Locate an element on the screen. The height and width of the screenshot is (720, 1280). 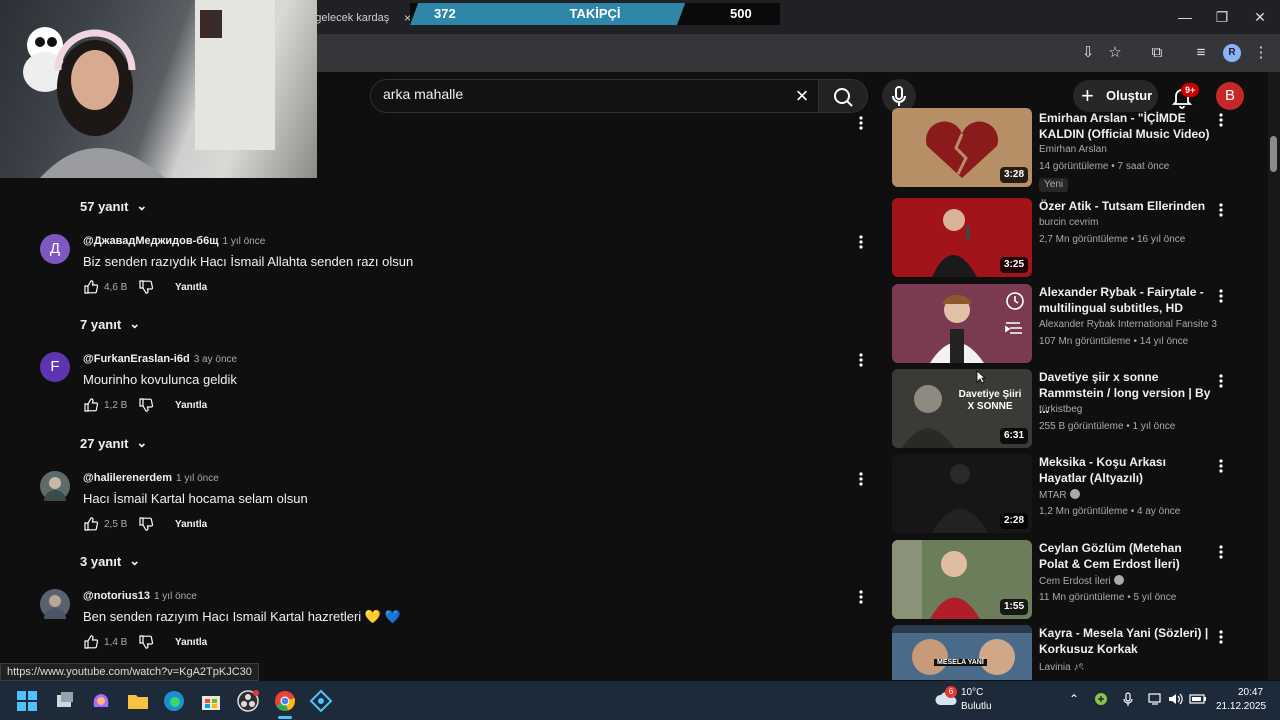
file-explorer-icon is located at coordinates (138, 701).